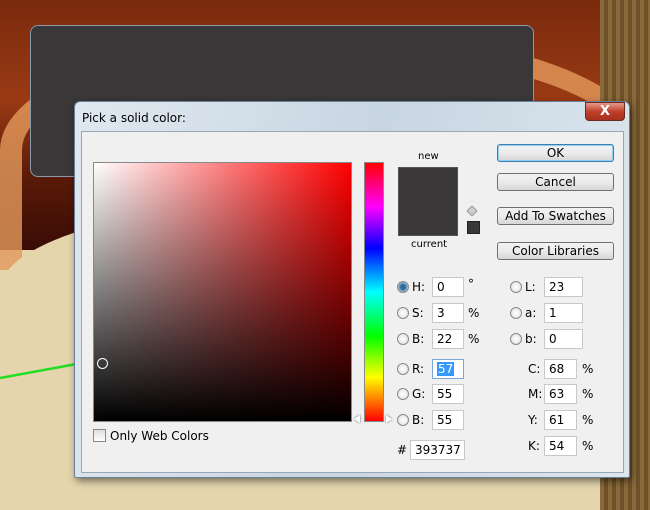 The height and width of the screenshot is (510, 650). I want to click on add-to-swatches-button: Add To Swatches, so click(555, 216).